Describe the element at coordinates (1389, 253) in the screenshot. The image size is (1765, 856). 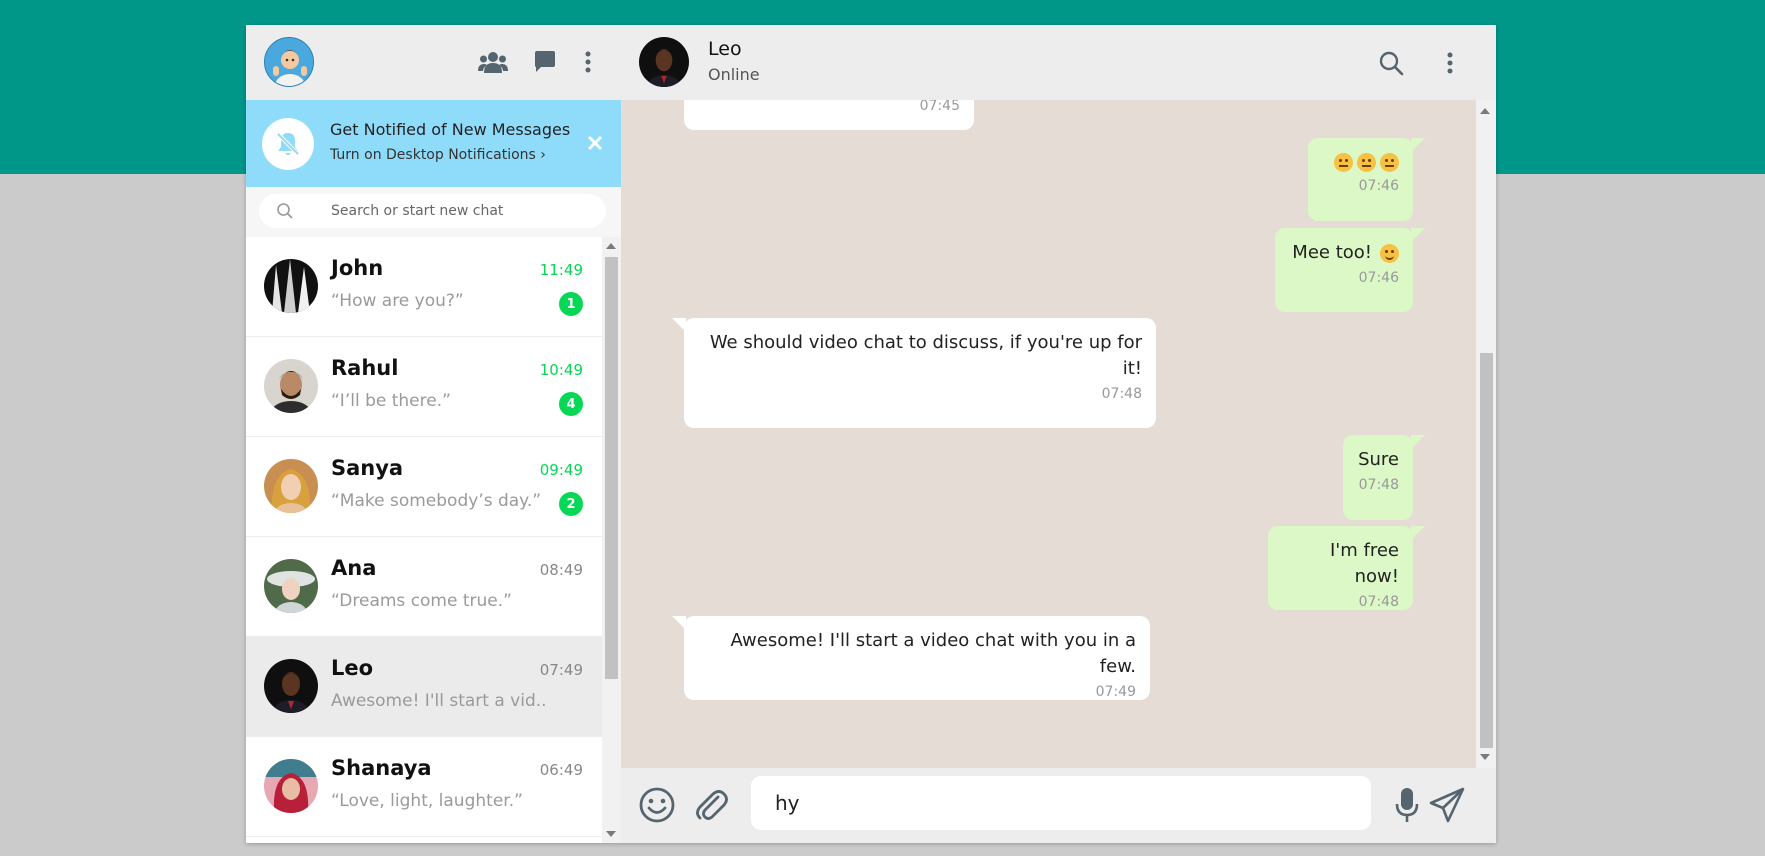
I see `smiling-face-emoji-icon` at that location.